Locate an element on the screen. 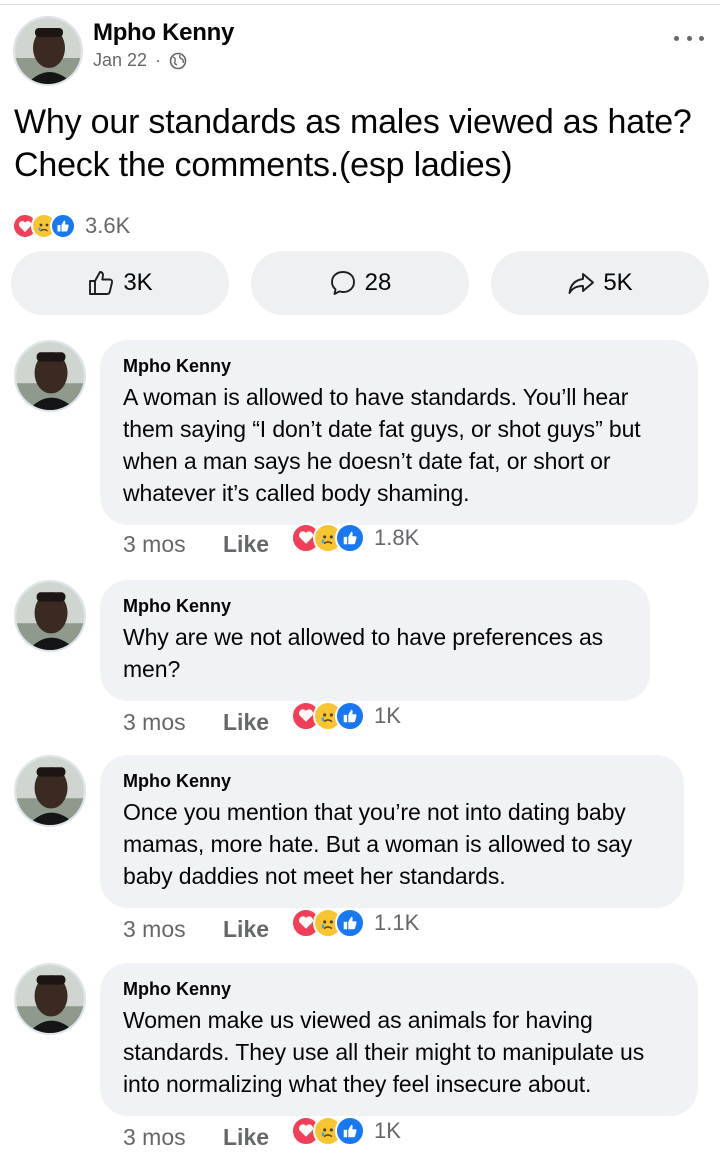 The image size is (720, 1169). post-author-name: Mpho Kenny is located at coordinates (163, 33).